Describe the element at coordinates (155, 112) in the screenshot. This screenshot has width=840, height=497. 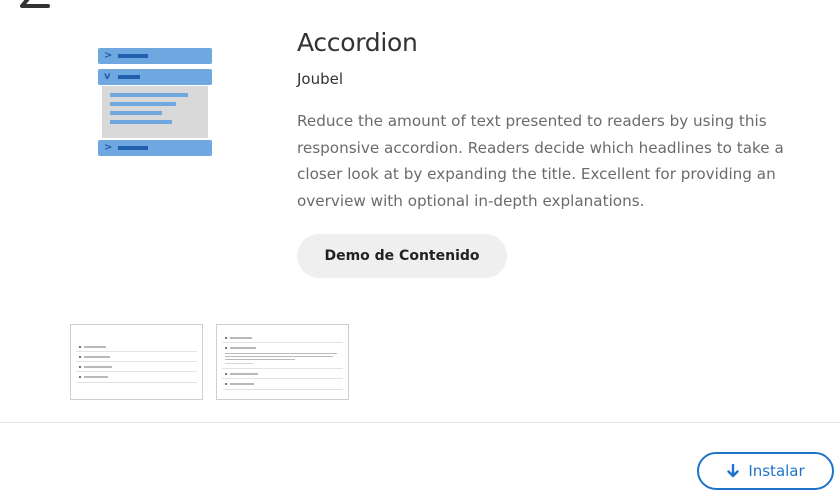
I see `accordion-icon-body` at that location.